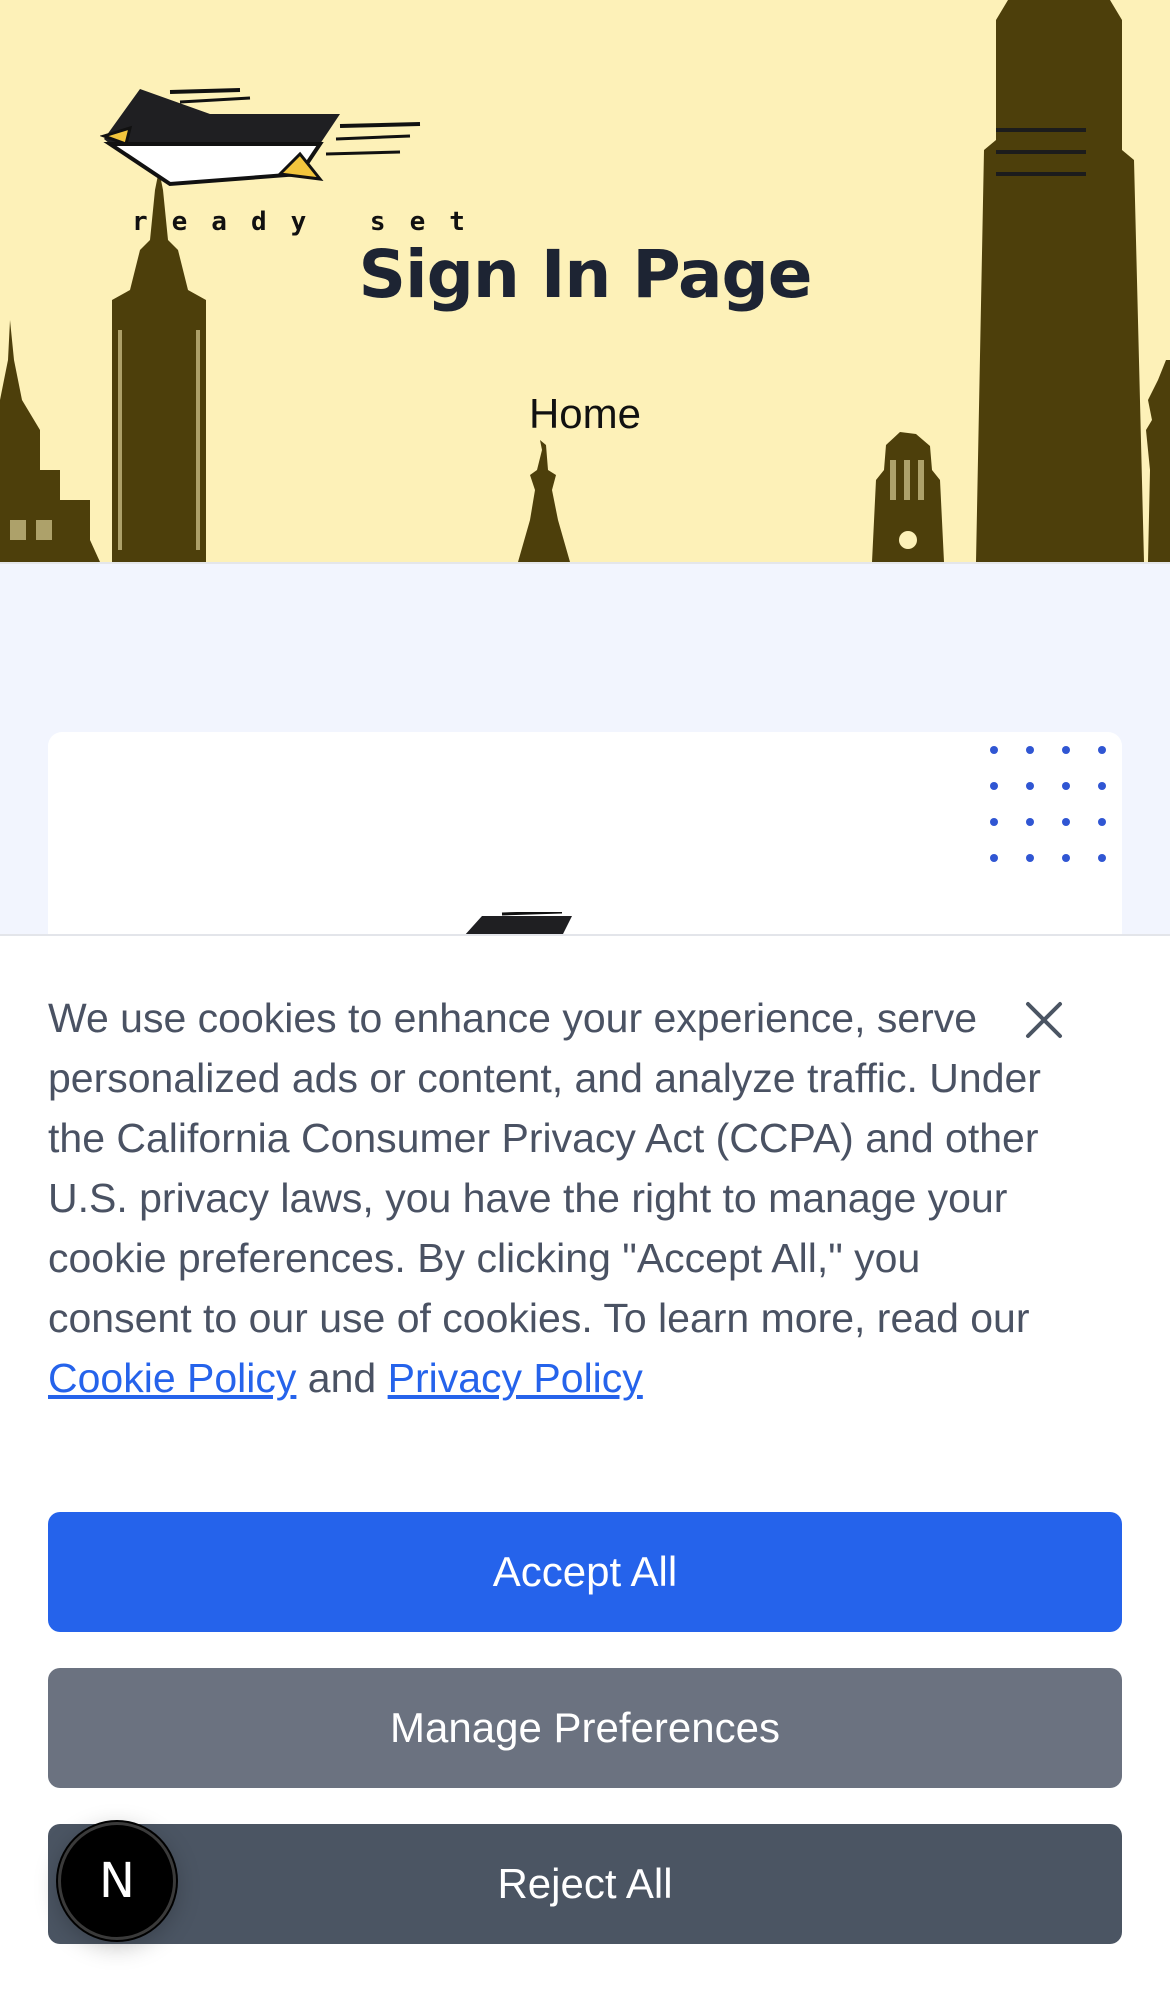 This screenshot has width=1170, height=1994. What do you see at coordinates (515, 1378) in the screenshot?
I see `privacy-policy-link: Privacy Policy` at bounding box center [515, 1378].